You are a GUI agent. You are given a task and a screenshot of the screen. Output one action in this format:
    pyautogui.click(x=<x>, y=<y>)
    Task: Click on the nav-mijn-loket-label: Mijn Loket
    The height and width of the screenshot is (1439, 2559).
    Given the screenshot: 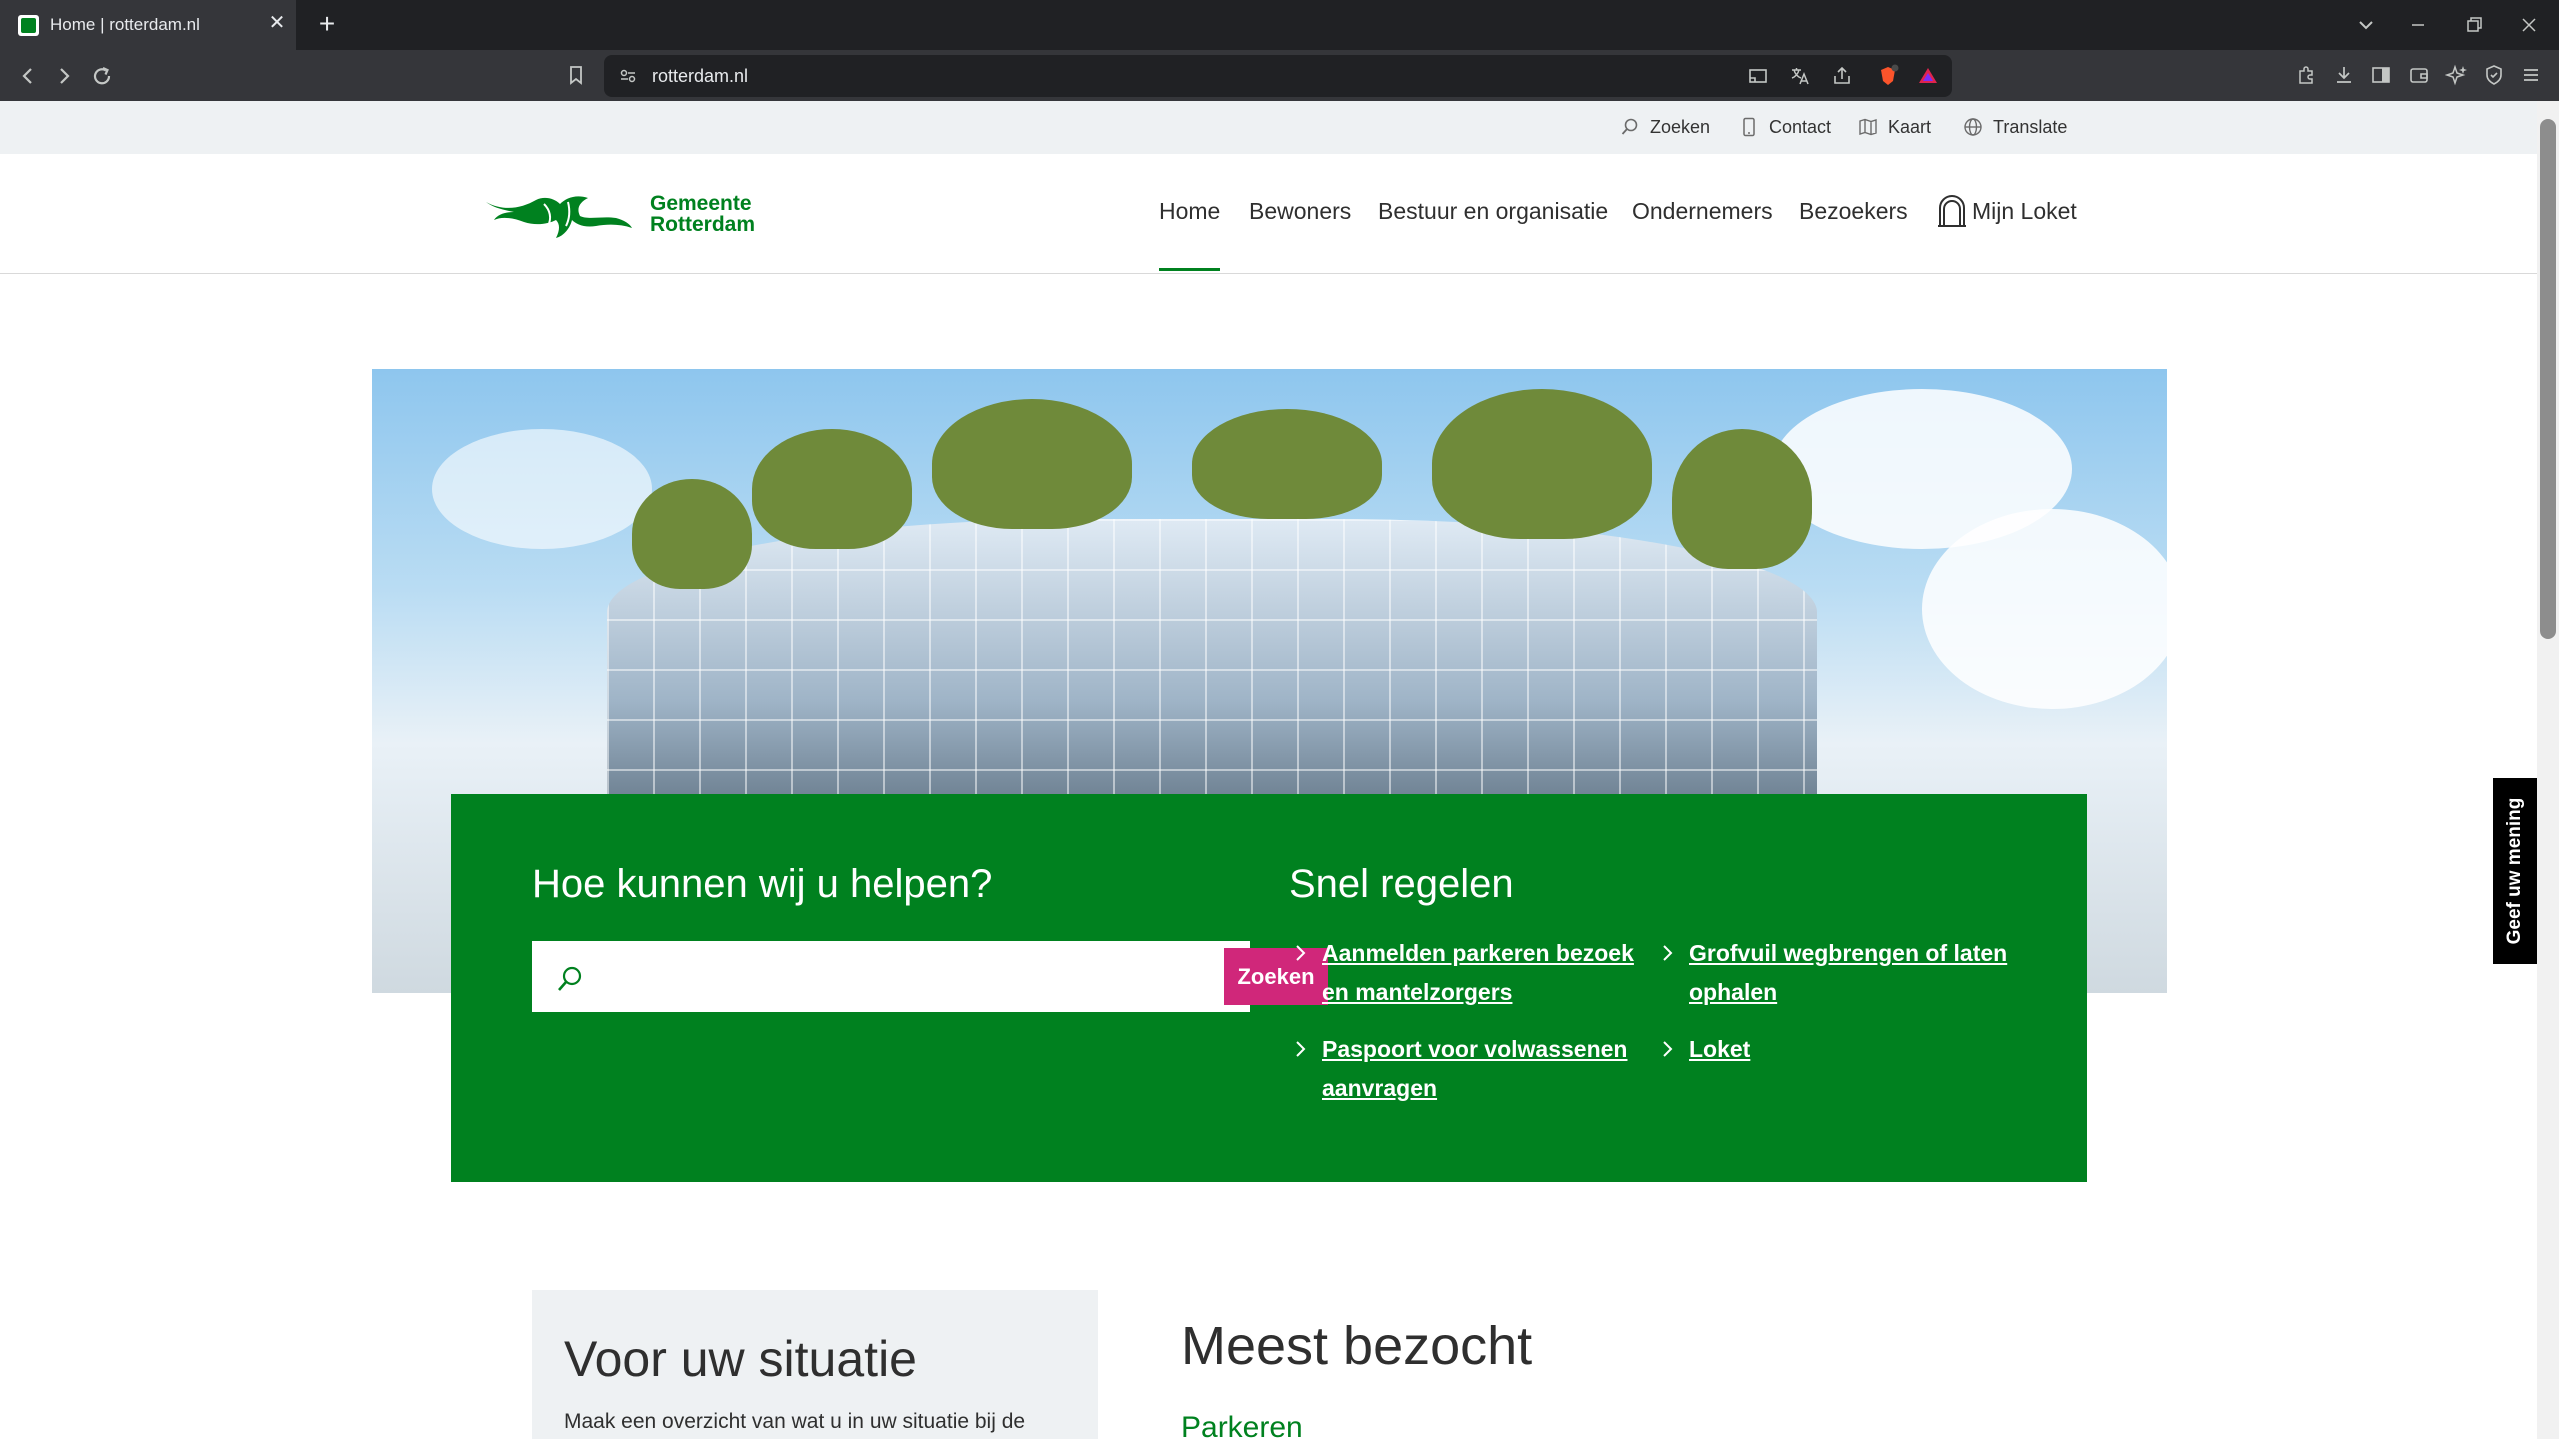 What is the action you would take?
    pyautogui.click(x=2024, y=211)
    